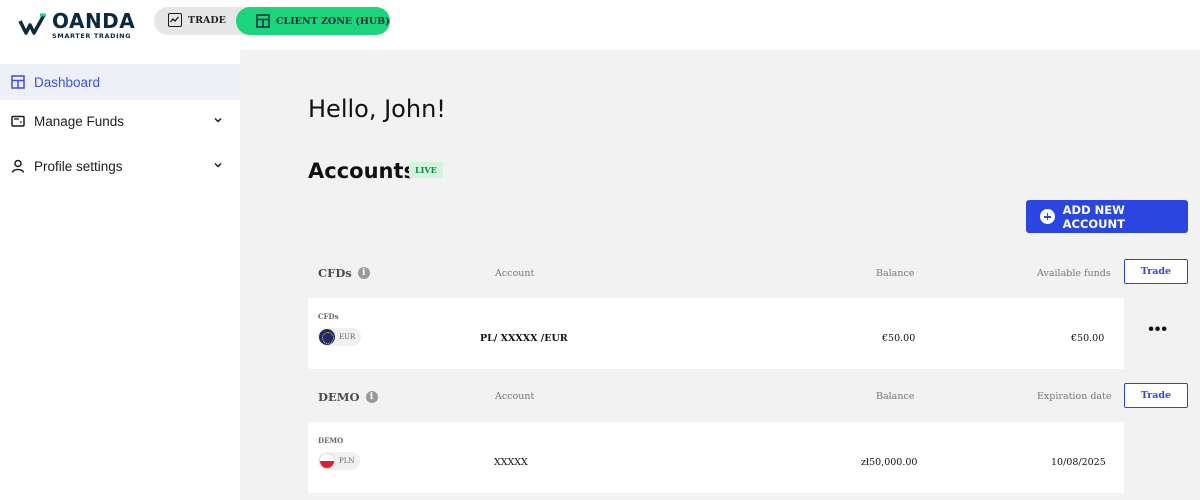 Image resolution: width=1200 pixels, height=500 pixels. Describe the element at coordinates (333, 21) in the screenshot. I see `tab-client-zone-label: CLIENT ZONE (HUB)` at that location.